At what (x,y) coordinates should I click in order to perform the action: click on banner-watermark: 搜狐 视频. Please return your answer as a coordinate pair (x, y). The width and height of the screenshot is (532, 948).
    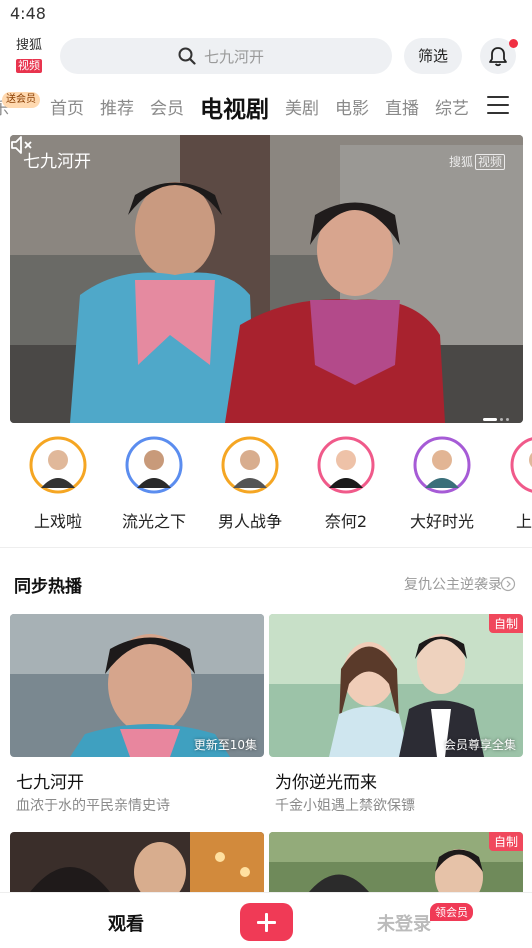
    Looking at the image, I should click on (477, 161).